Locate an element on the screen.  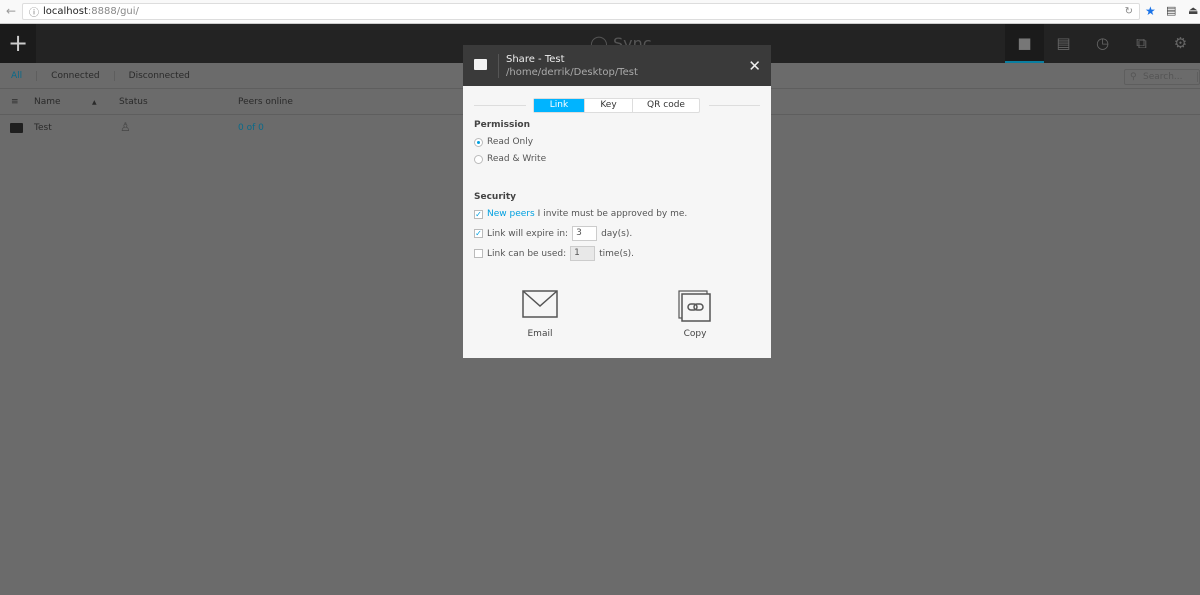
new-peers-link: New peers is located at coordinates (511, 214).